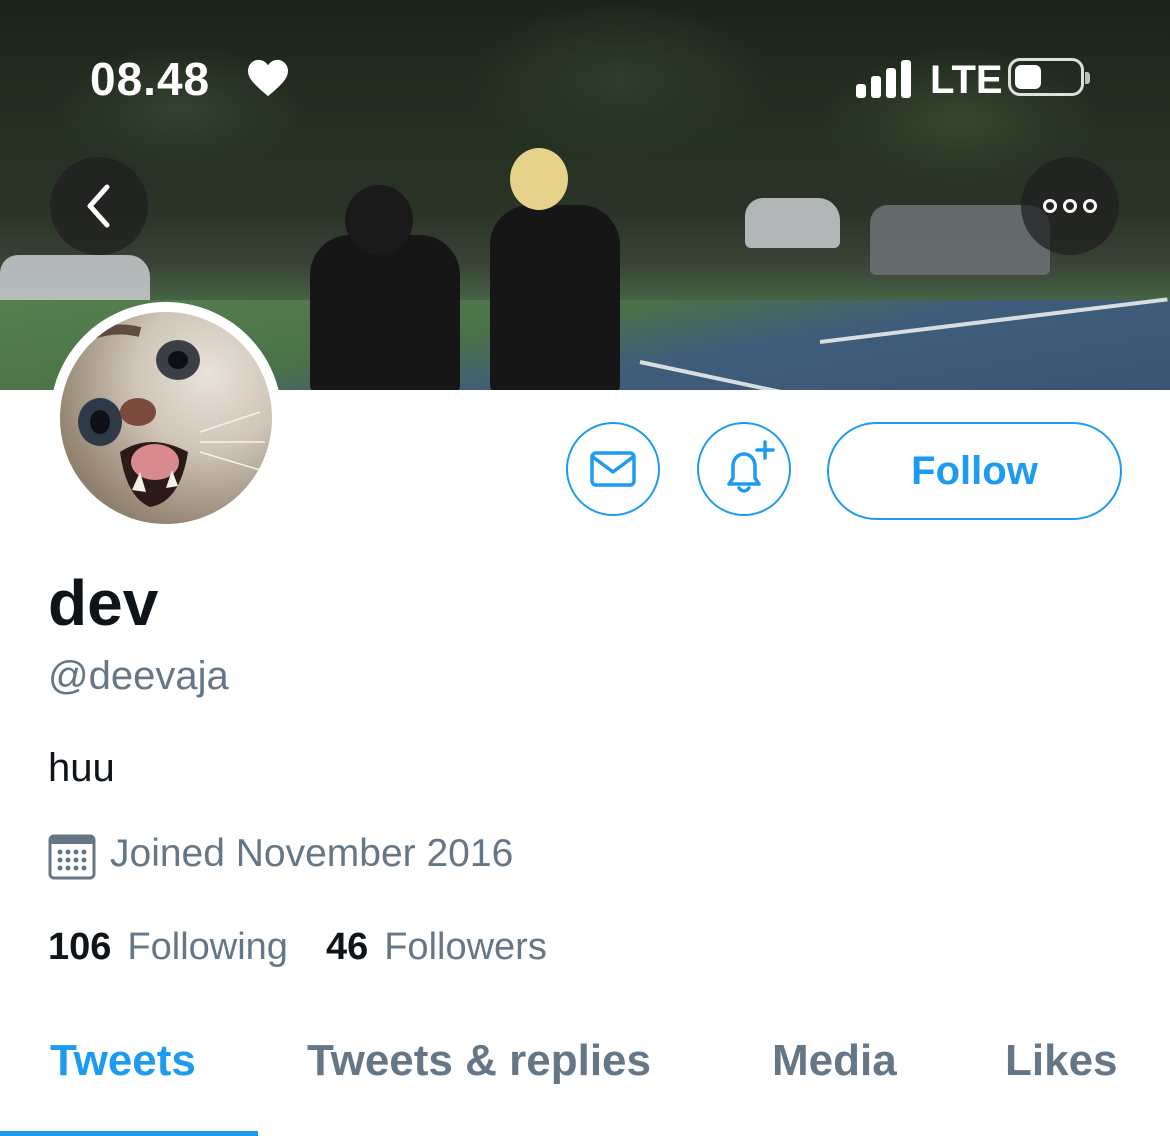 The image size is (1170, 1136). I want to click on more-options-button, so click(1070, 206).